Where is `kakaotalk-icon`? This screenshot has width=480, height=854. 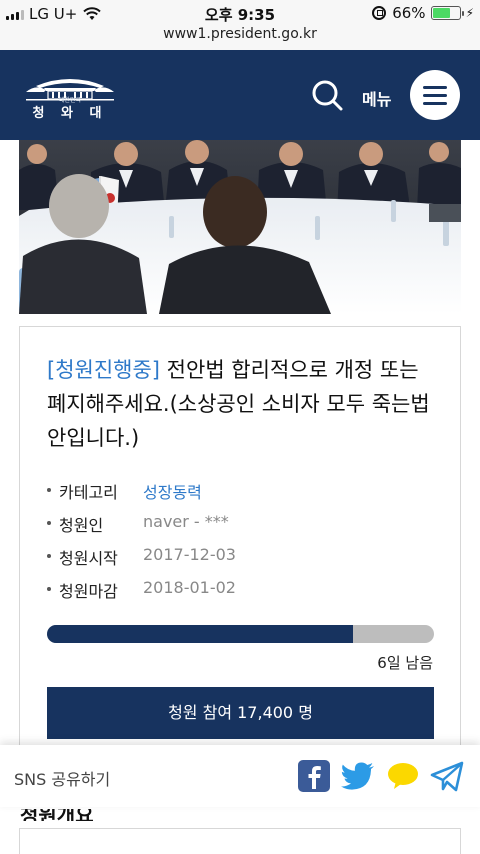
kakaotalk-icon is located at coordinates (403, 776).